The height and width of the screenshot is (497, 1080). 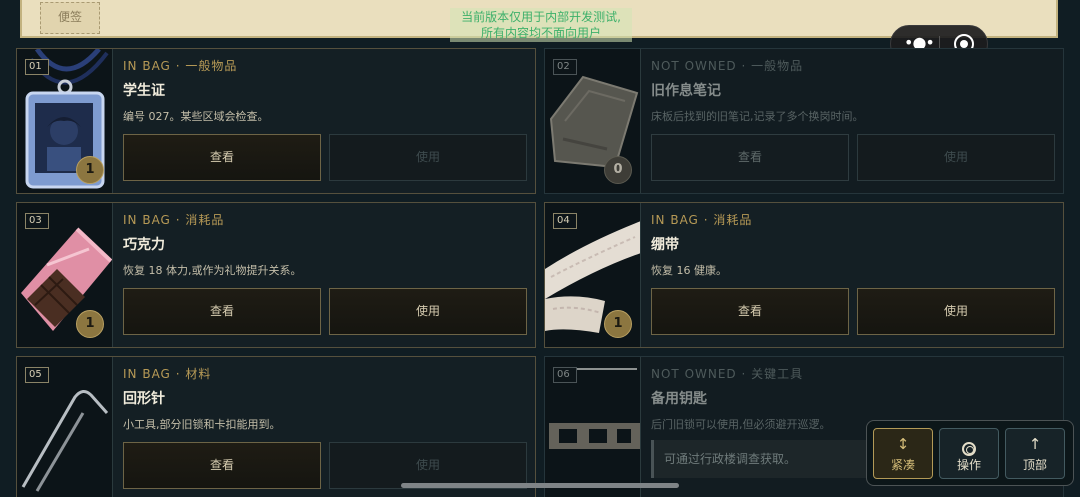 What do you see at coordinates (540, 485) in the screenshot?
I see `home-indicator` at bounding box center [540, 485].